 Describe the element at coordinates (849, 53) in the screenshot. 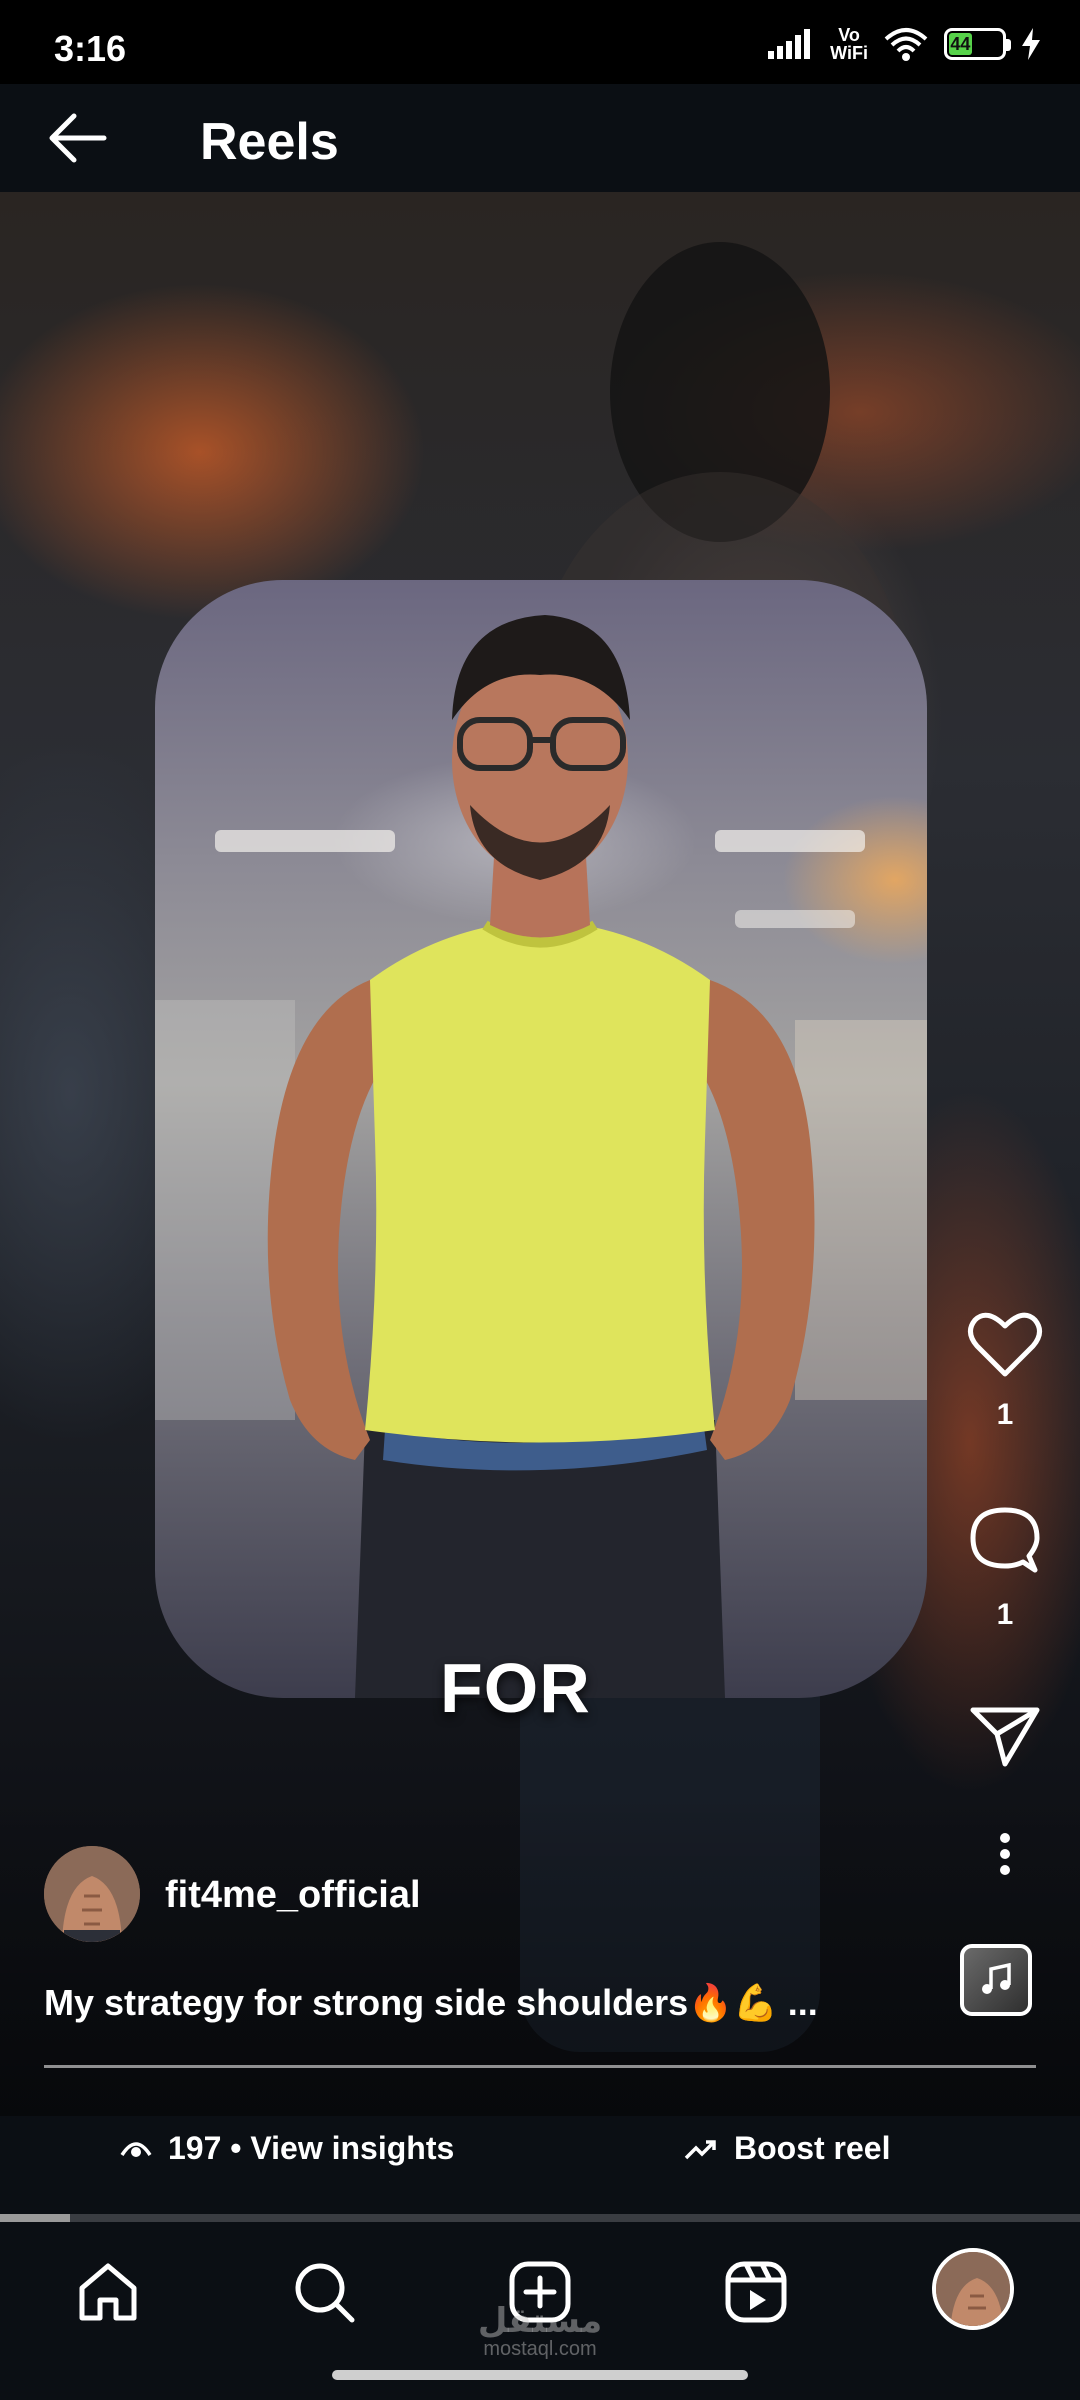

I see `vowifi-bottom: WiFi` at that location.